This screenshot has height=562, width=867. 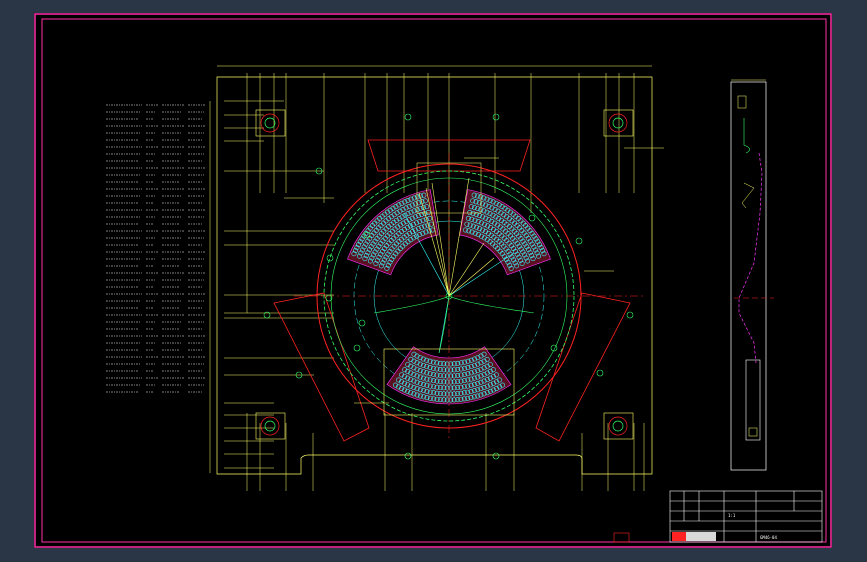 I want to click on title-block, so click(x=718, y=516).